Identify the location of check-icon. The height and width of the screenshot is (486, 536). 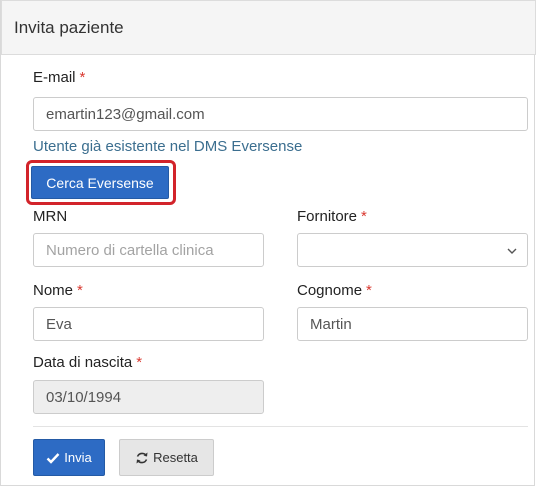
(53, 458).